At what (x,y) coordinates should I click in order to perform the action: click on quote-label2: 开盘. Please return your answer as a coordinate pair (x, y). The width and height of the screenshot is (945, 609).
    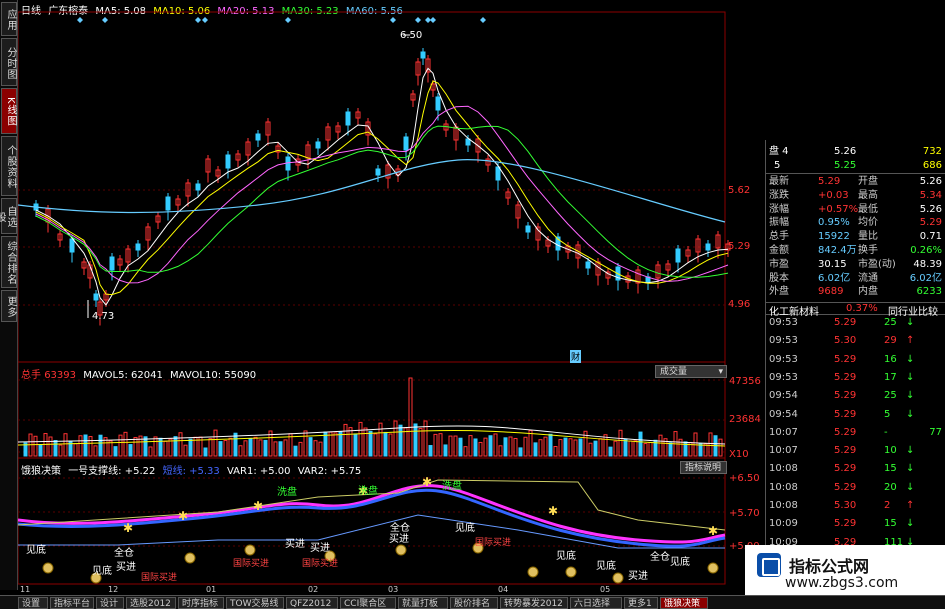
    Looking at the image, I should click on (868, 181).